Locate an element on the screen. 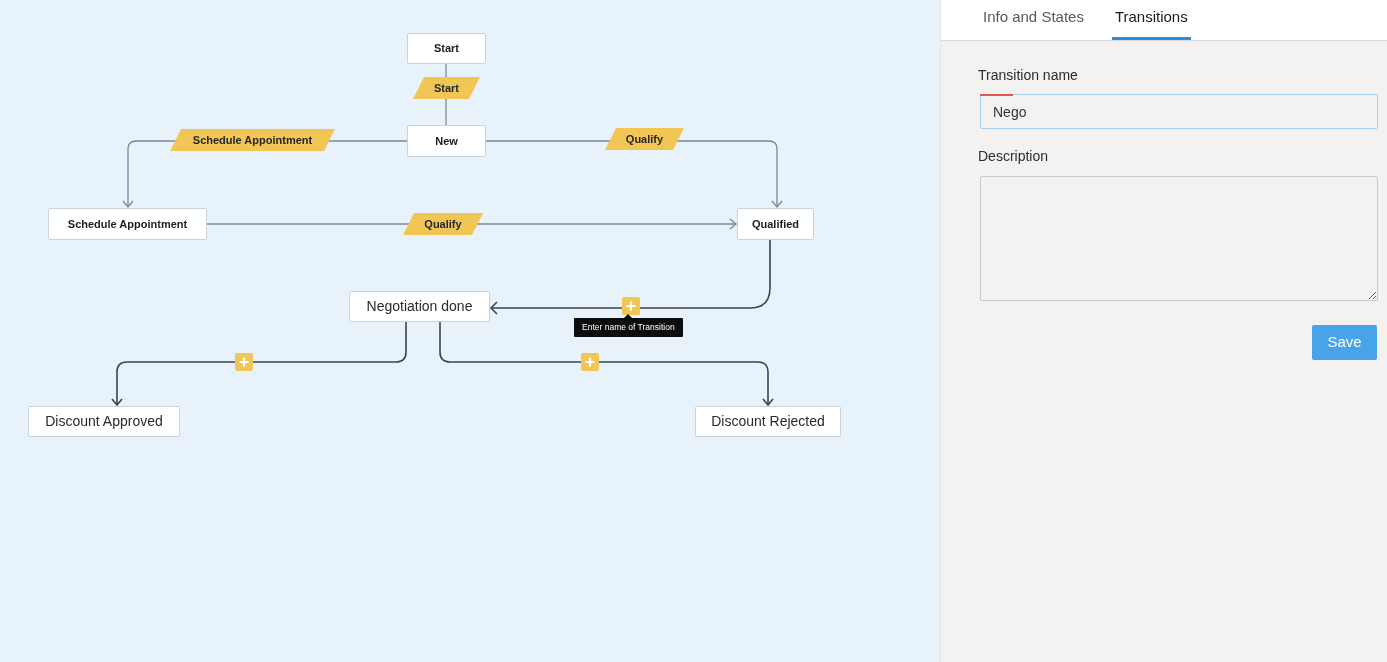 The width and height of the screenshot is (1387, 662). state-node: Discount Rejected is located at coordinates (768, 421).